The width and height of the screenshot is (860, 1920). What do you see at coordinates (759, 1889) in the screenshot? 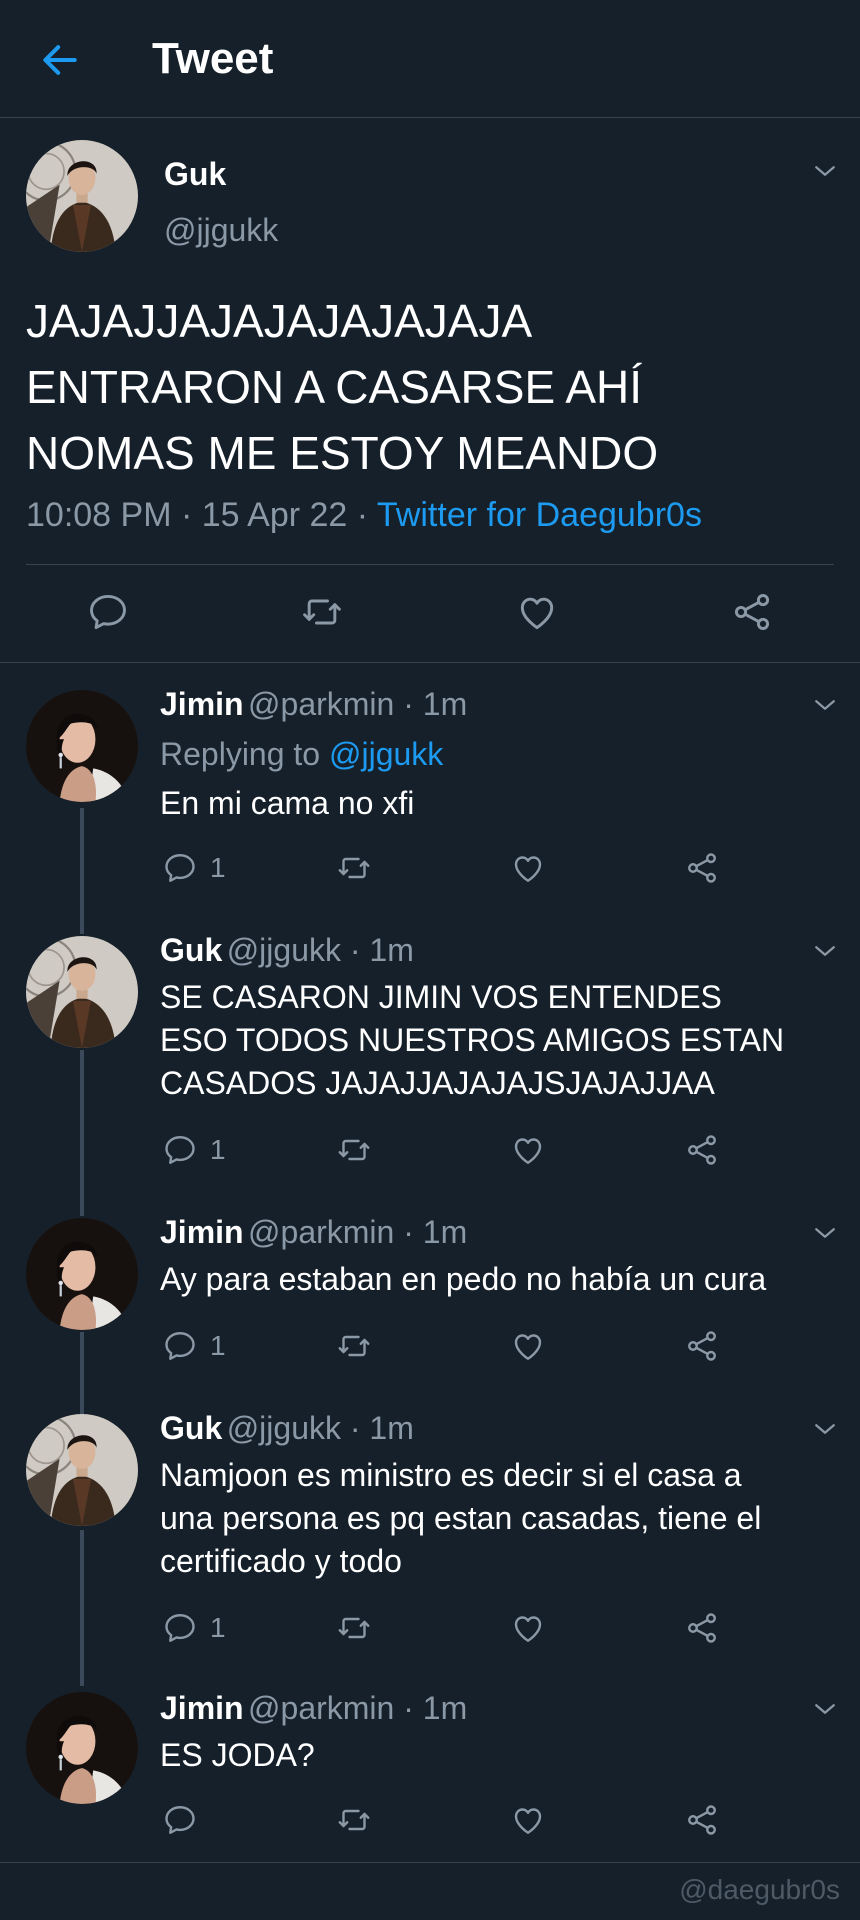
I see `watermark: @daegubr0s` at bounding box center [759, 1889].